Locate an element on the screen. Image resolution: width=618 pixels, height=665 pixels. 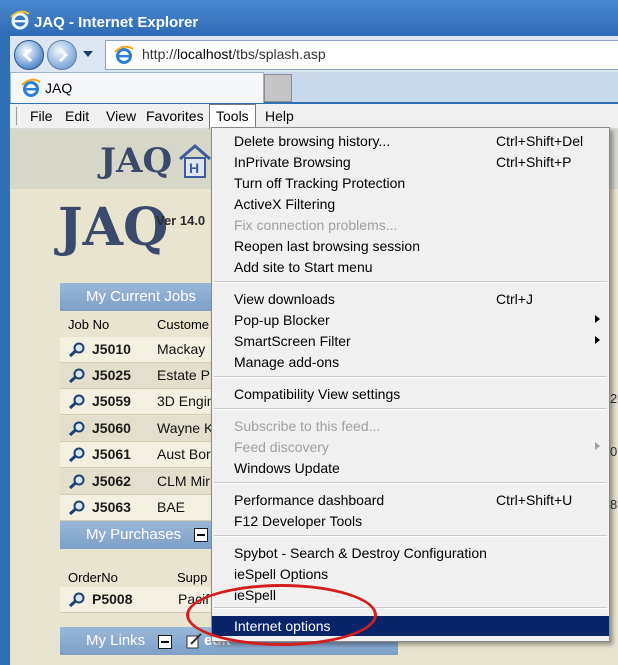
tab-jaq: JAQ is located at coordinates (137, 87).